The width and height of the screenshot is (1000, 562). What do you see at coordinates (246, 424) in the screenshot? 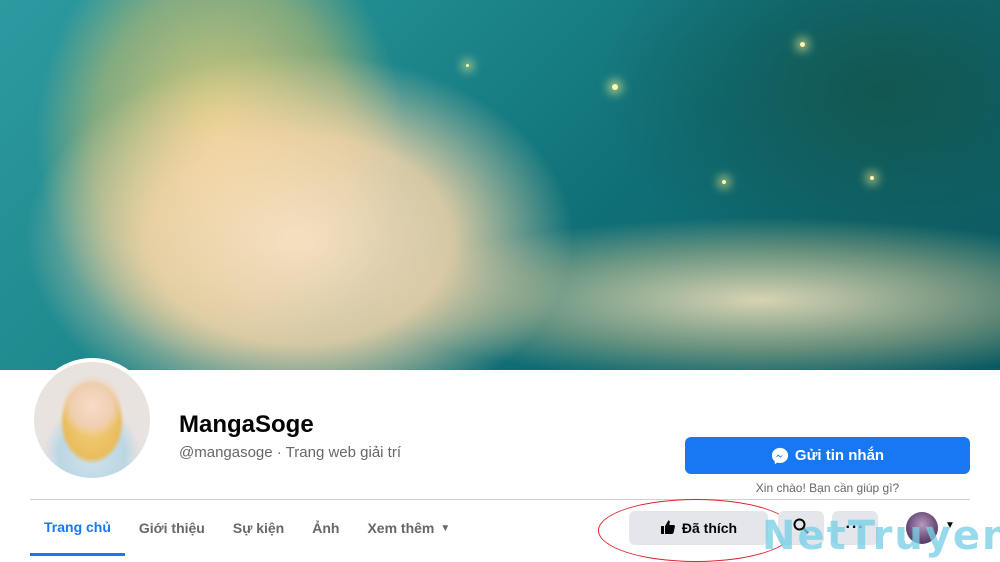
I see `page-title: MangaSoge` at bounding box center [246, 424].